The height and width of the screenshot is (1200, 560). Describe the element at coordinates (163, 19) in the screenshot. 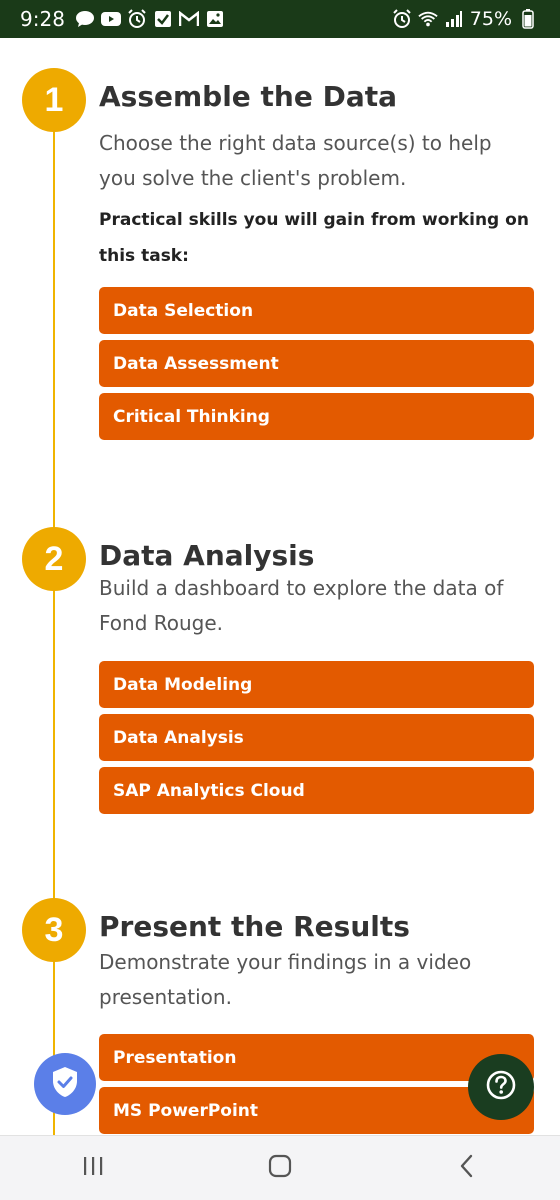

I see `check-icon` at that location.